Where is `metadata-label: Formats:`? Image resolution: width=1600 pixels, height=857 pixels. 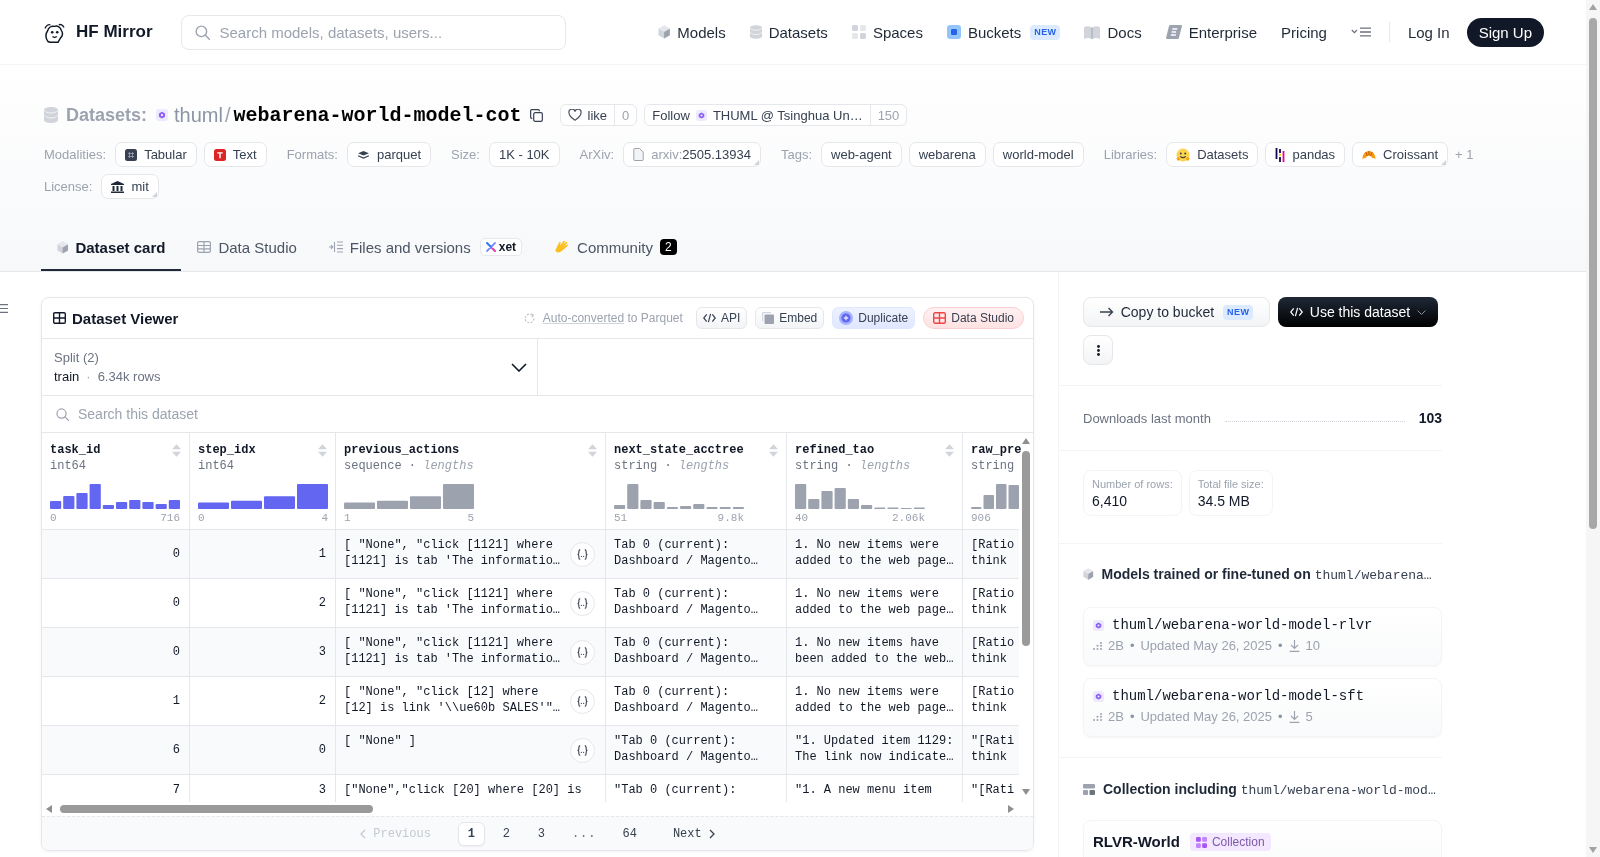
metadata-label: Formats: is located at coordinates (312, 154).